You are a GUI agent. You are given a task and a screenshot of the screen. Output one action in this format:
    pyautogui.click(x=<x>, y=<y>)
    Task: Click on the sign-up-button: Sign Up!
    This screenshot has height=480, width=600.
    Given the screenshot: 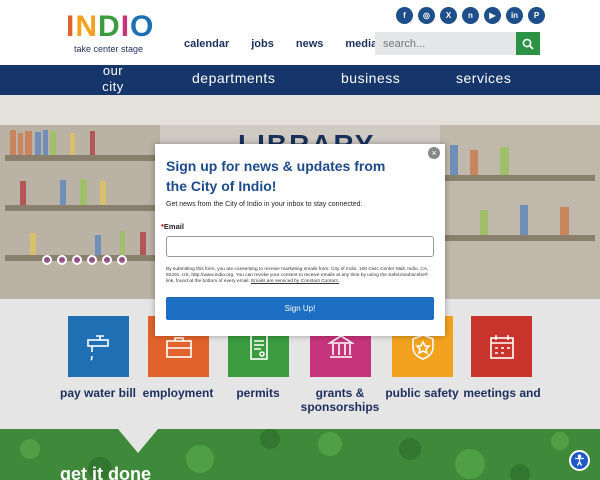 What is the action you would take?
    pyautogui.click(x=300, y=308)
    